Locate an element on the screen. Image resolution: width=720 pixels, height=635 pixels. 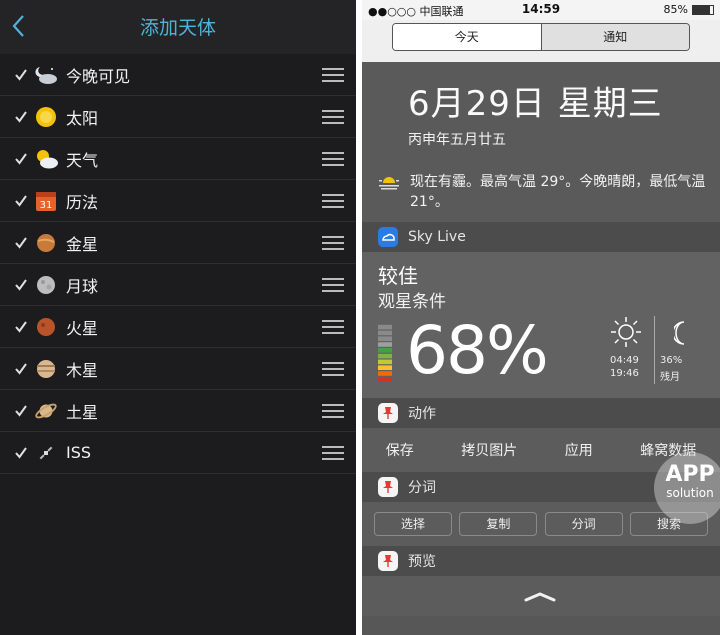
moon-icon is located at coordinates (46, 285).